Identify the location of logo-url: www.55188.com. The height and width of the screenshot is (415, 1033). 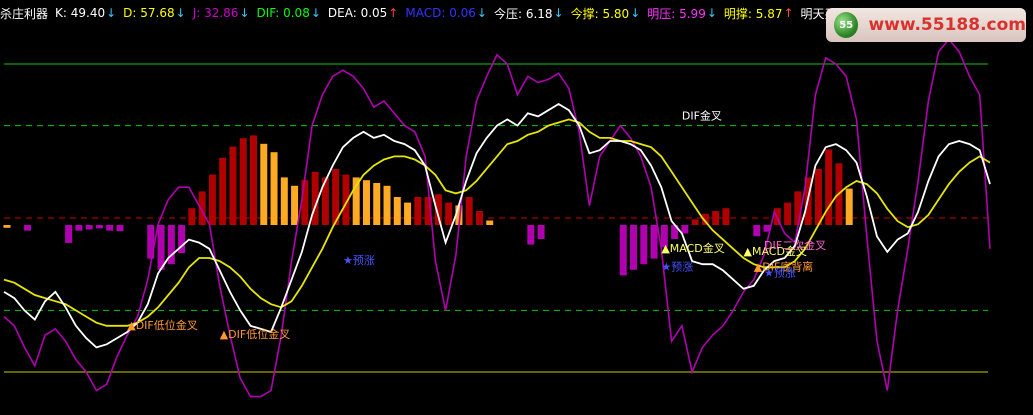
(947, 25).